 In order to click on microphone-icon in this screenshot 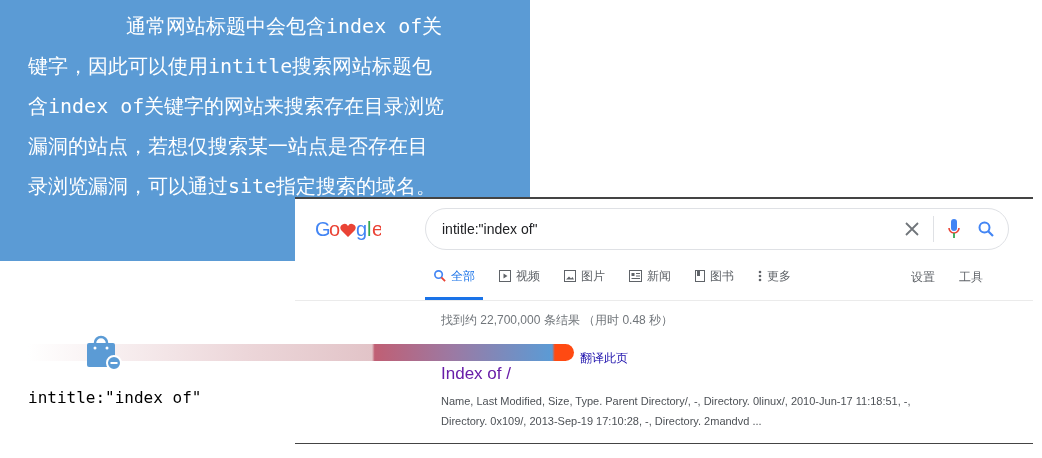, I will do `click(954, 229)`.